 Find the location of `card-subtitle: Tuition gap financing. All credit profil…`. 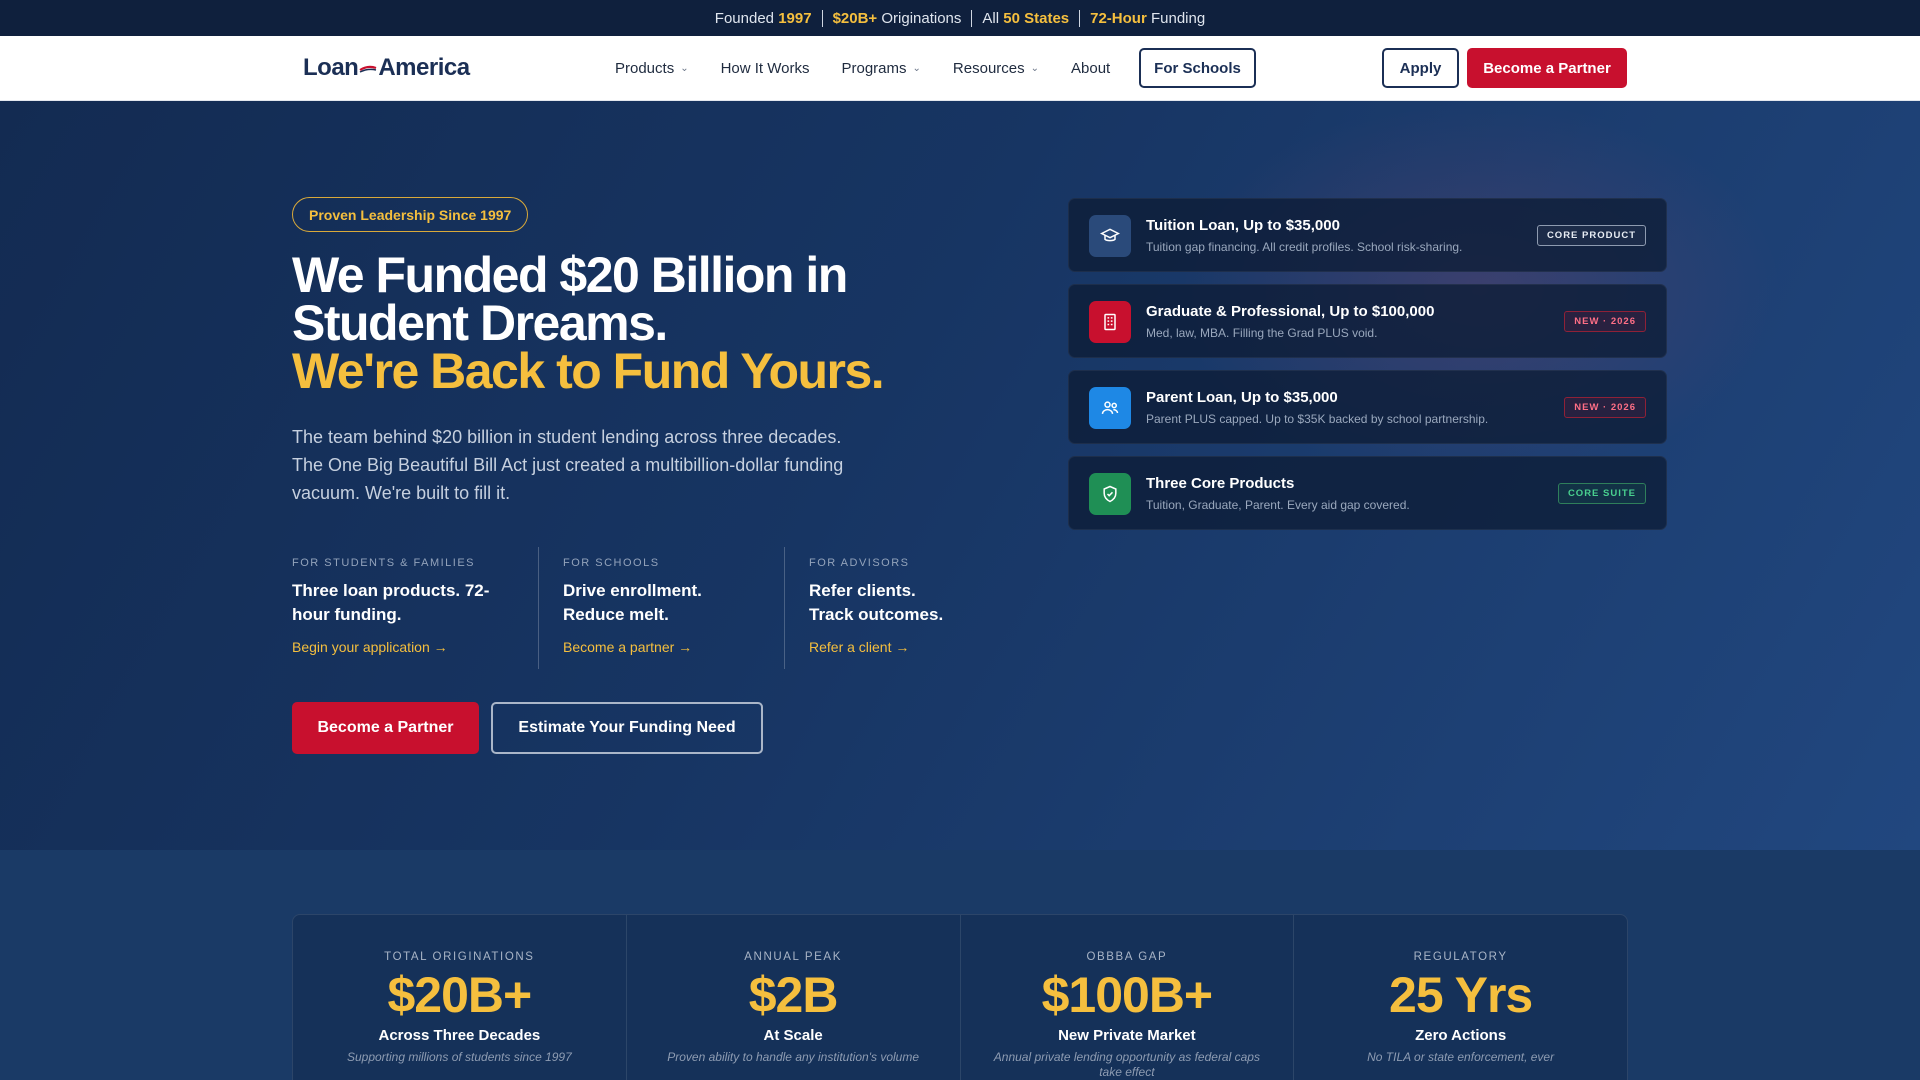

card-subtitle: Tuition gap financing. All credit profil… is located at coordinates (1304, 247).